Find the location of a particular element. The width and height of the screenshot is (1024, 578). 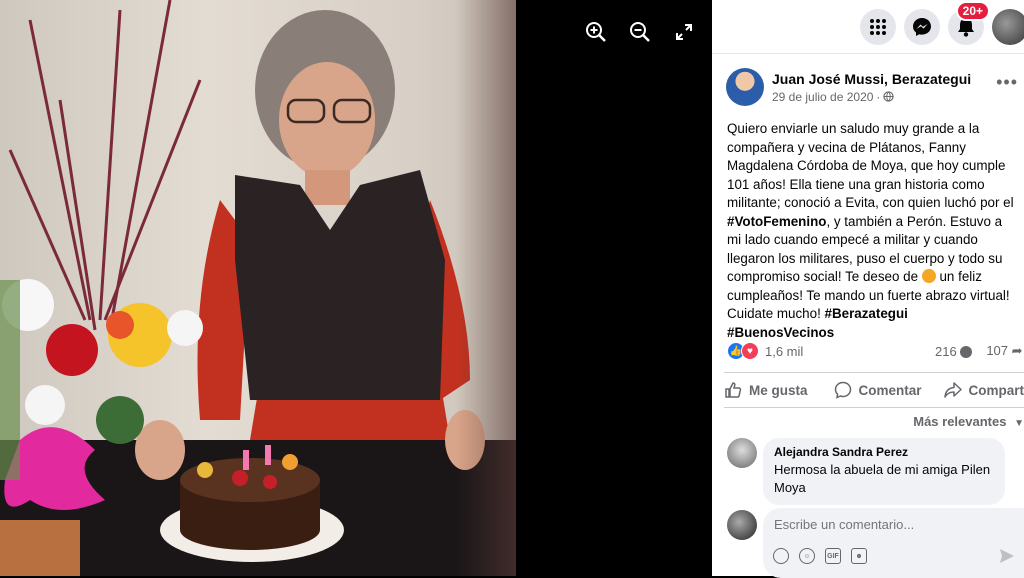

messenger-button is located at coordinates (922, 26).